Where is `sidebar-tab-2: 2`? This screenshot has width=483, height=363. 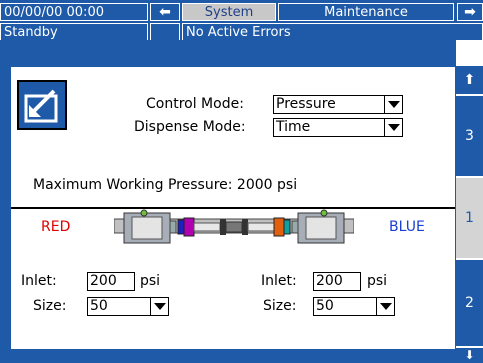 sidebar-tab-2: 2 is located at coordinates (469, 303).